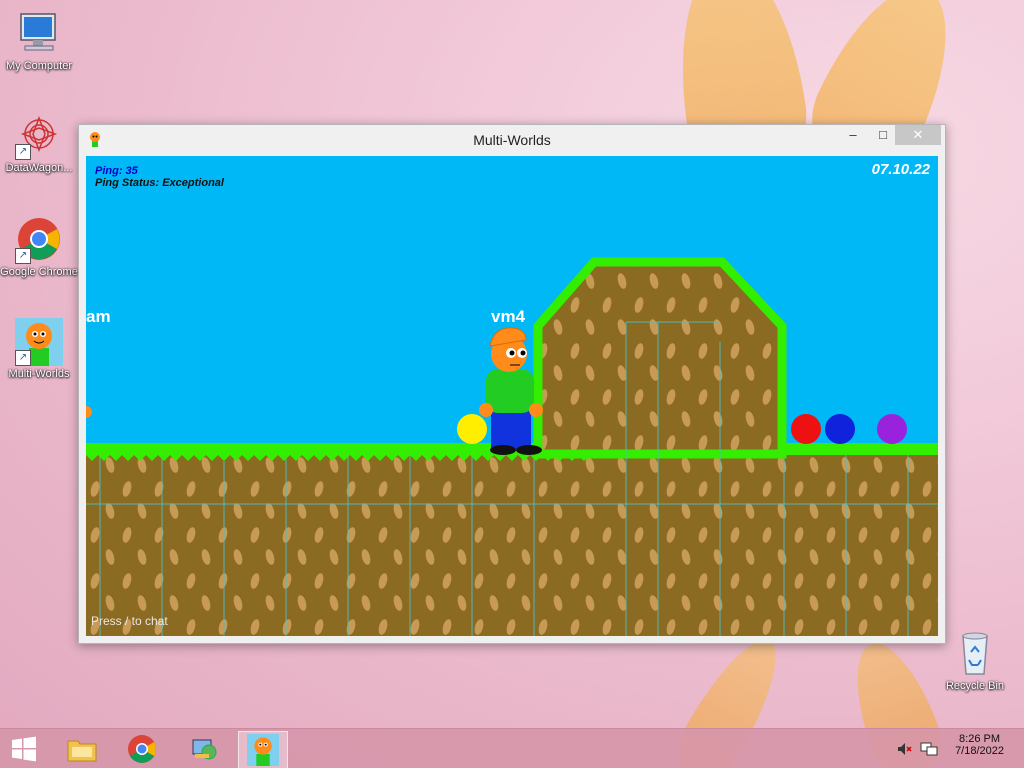 This screenshot has width=1024, height=768. What do you see at coordinates (512, 748) in the screenshot?
I see `taskbar: 8:26 PM 7/18/2022` at bounding box center [512, 748].